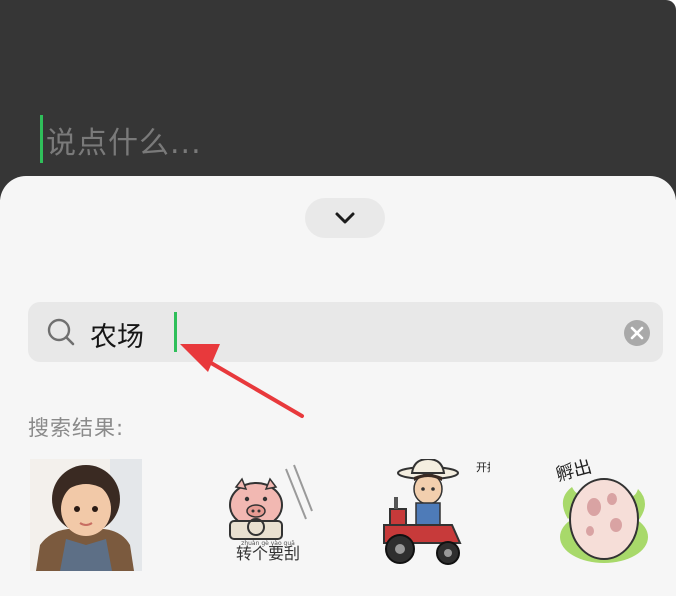 This screenshot has height=596, width=676. I want to click on tractor-sticker-caption: 开拖拉机~, so click(483, 467).